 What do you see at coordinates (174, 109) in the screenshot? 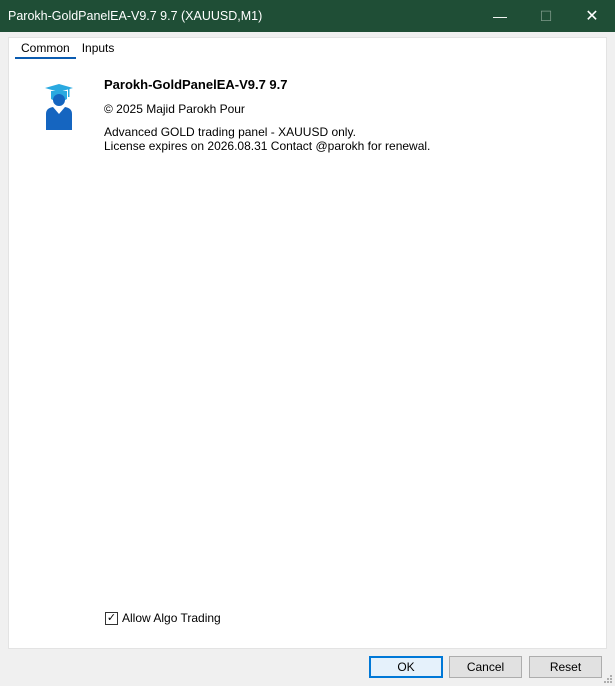
I see `expert-copyright: © 2025 Majid Parokh Pour` at bounding box center [174, 109].